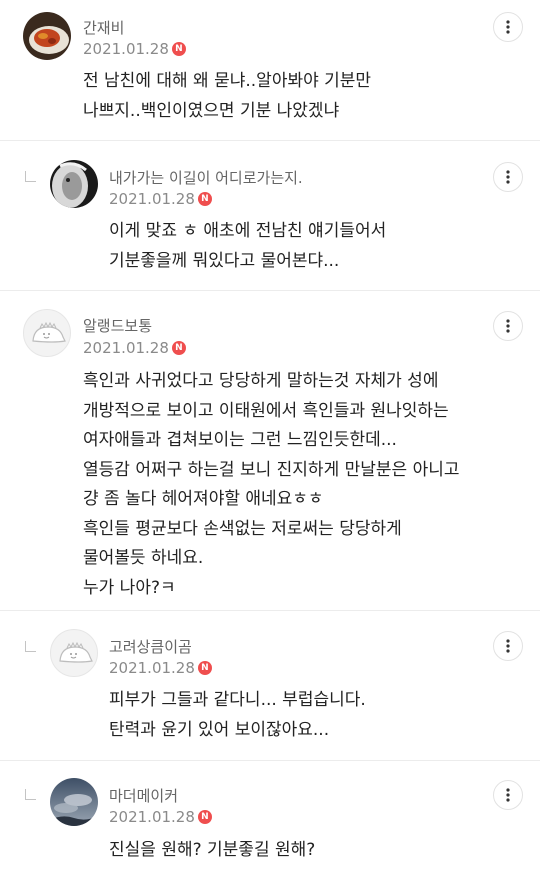 The height and width of the screenshot is (874, 540). I want to click on comment-nickname: 알랭드보통, so click(117, 325).